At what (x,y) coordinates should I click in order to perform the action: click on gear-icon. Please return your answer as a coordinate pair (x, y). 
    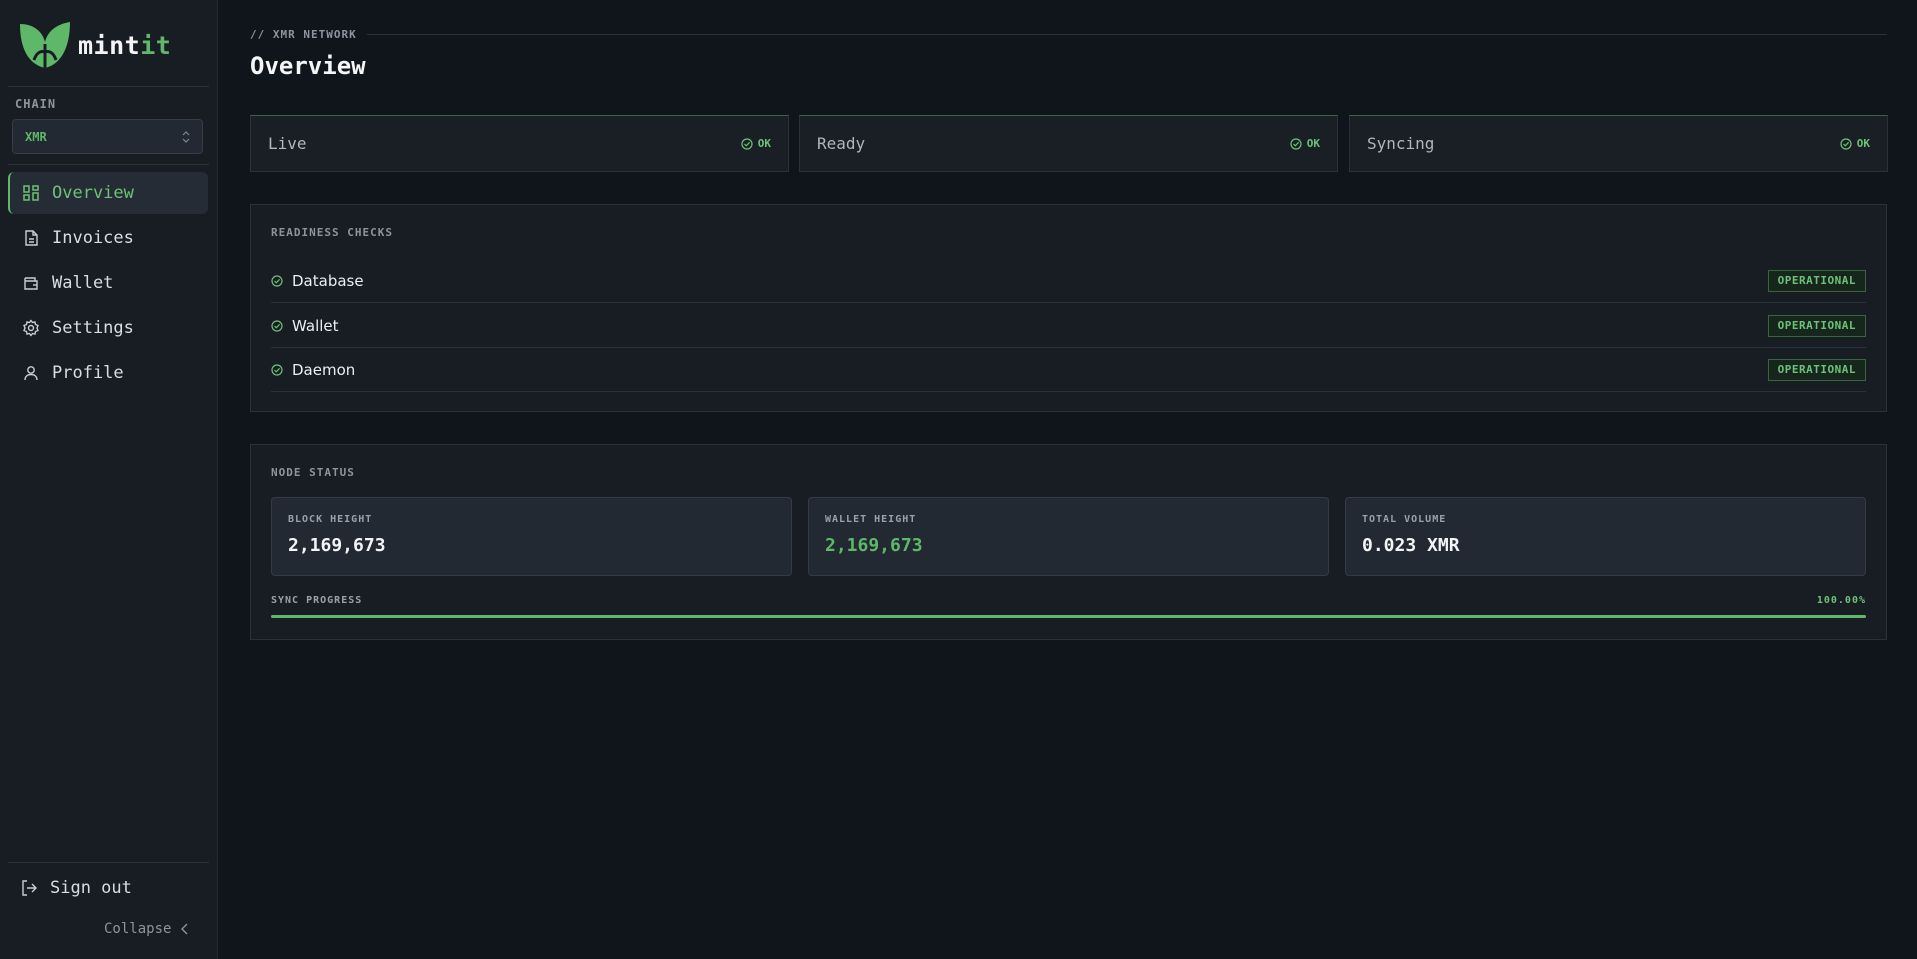
    Looking at the image, I should click on (31, 328).